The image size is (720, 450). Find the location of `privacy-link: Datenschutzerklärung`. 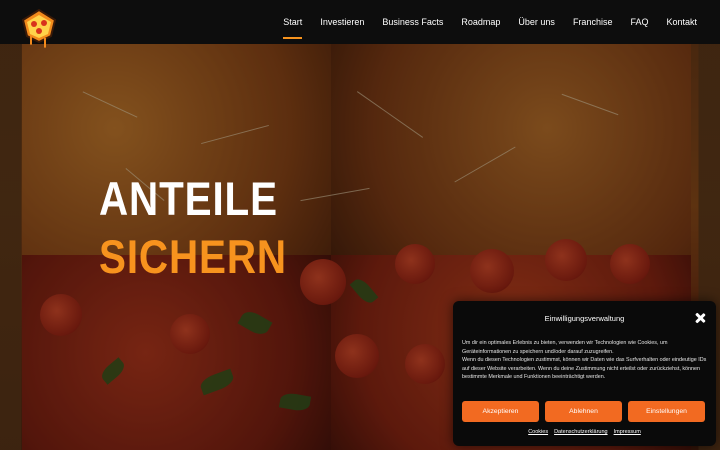

privacy-link: Datenschutzerklärung is located at coordinates (581, 432).